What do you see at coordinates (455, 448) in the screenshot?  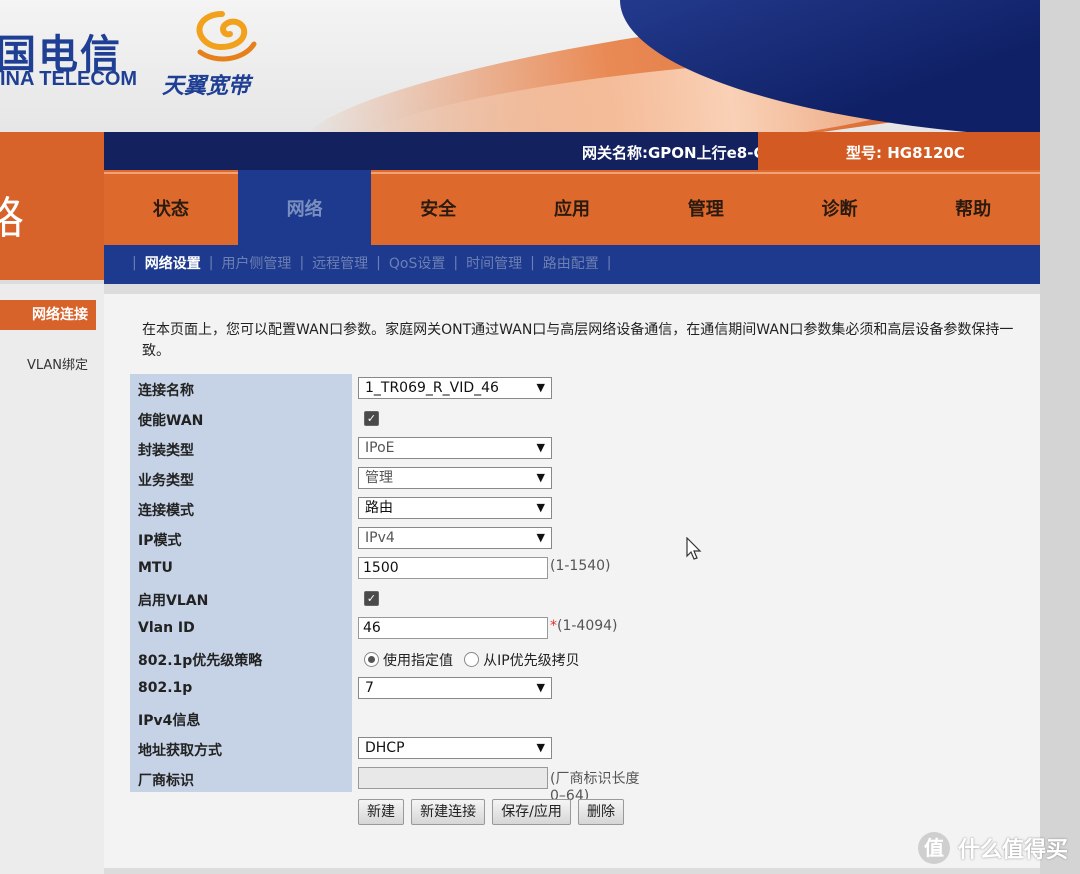 I see `encapsulation-select: IPoE ▼` at bounding box center [455, 448].